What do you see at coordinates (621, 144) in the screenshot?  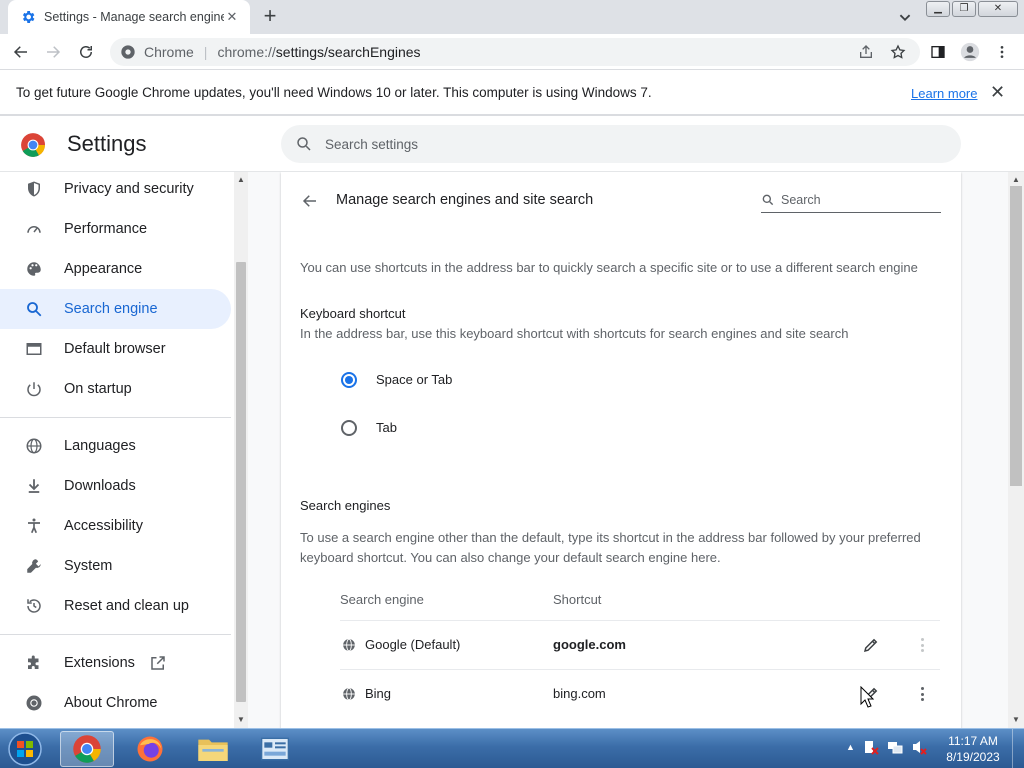 I see `settings-search-input: Search settings` at bounding box center [621, 144].